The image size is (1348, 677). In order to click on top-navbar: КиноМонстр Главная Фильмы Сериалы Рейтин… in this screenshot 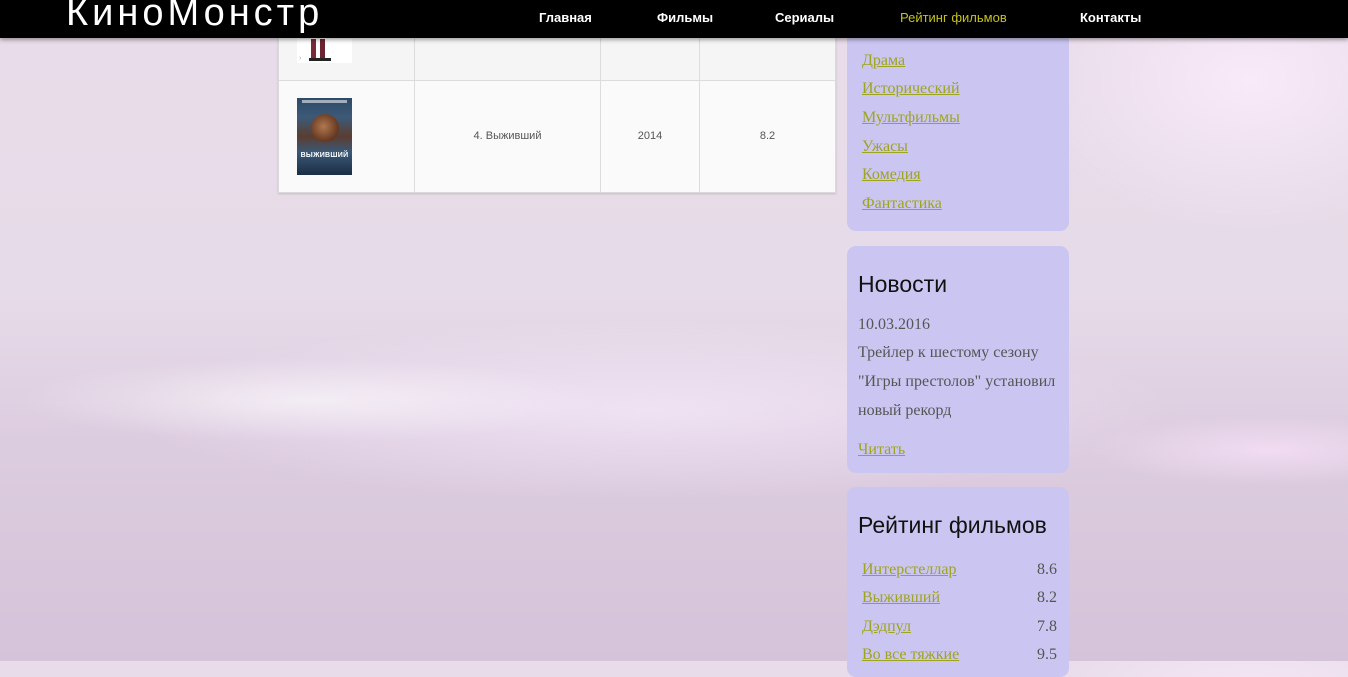, I will do `click(674, 19)`.